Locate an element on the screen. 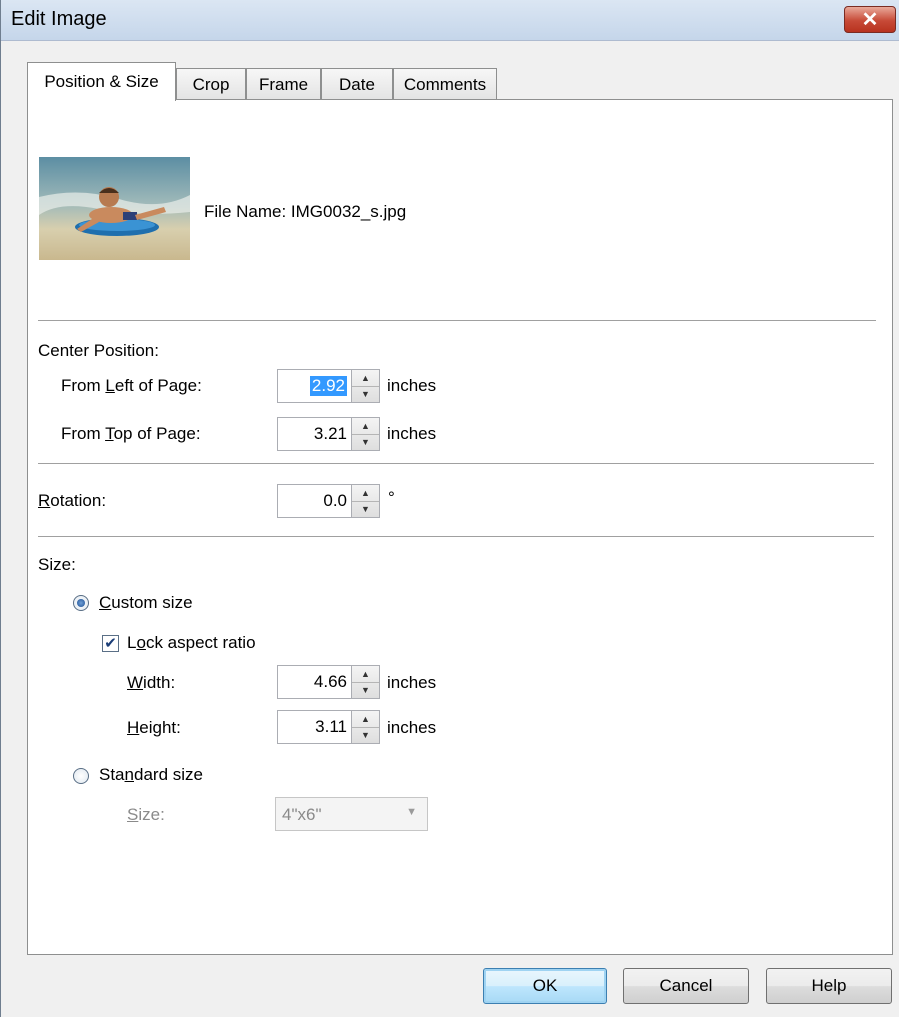 The image size is (899, 1017). height-spinner: 3.11 ▲ ▼ is located at coordinates (328, 727).